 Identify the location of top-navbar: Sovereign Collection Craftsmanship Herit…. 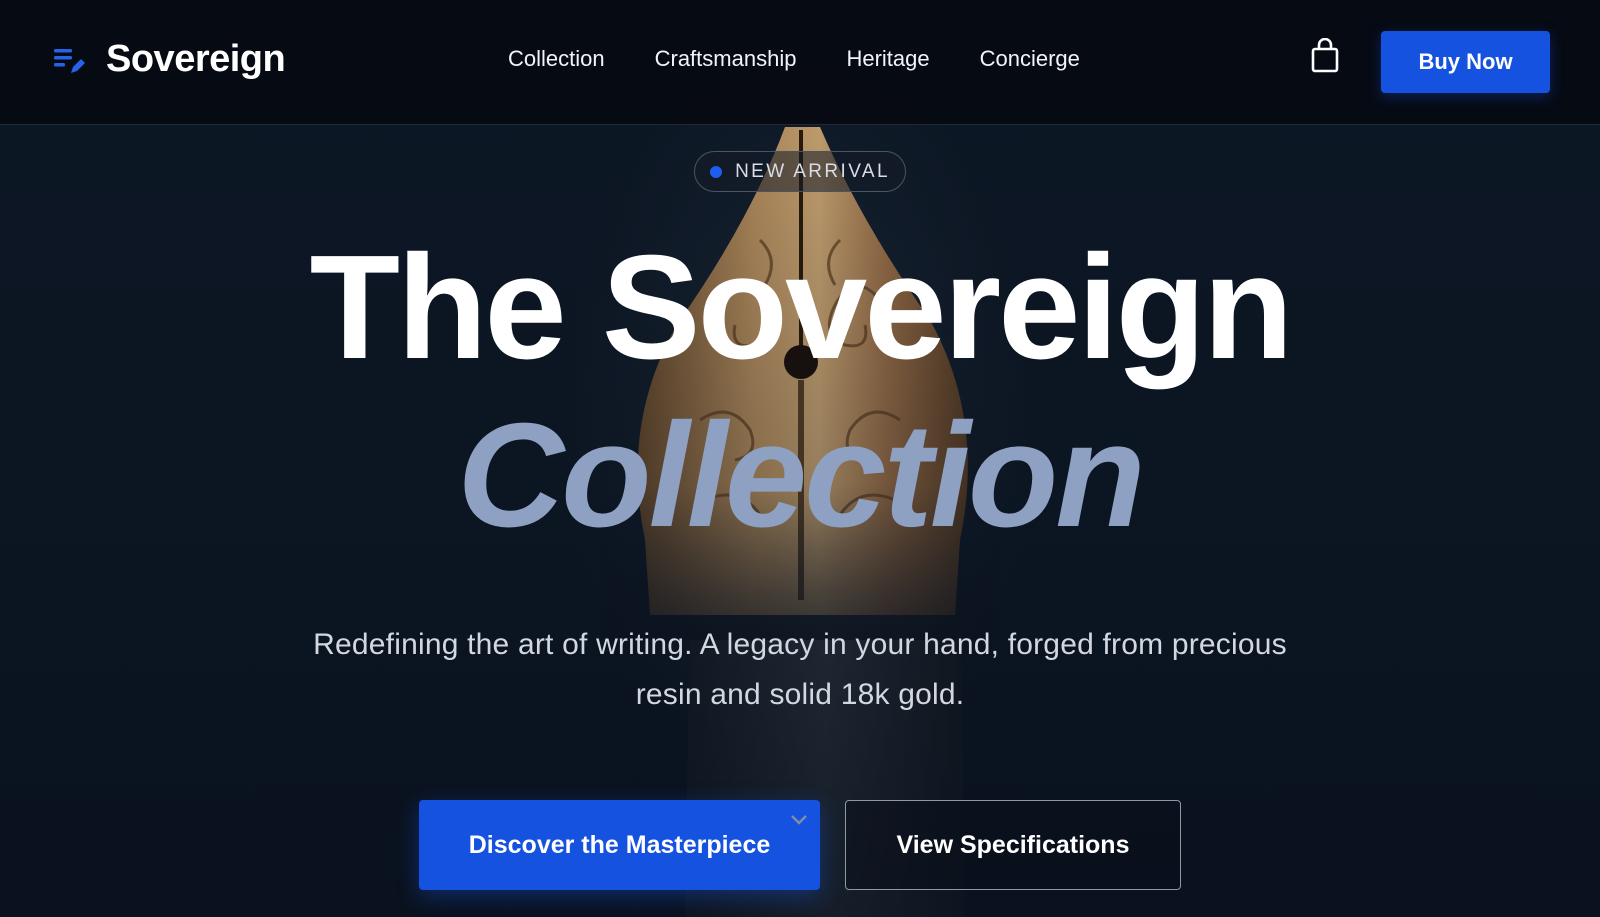
(800, 62).